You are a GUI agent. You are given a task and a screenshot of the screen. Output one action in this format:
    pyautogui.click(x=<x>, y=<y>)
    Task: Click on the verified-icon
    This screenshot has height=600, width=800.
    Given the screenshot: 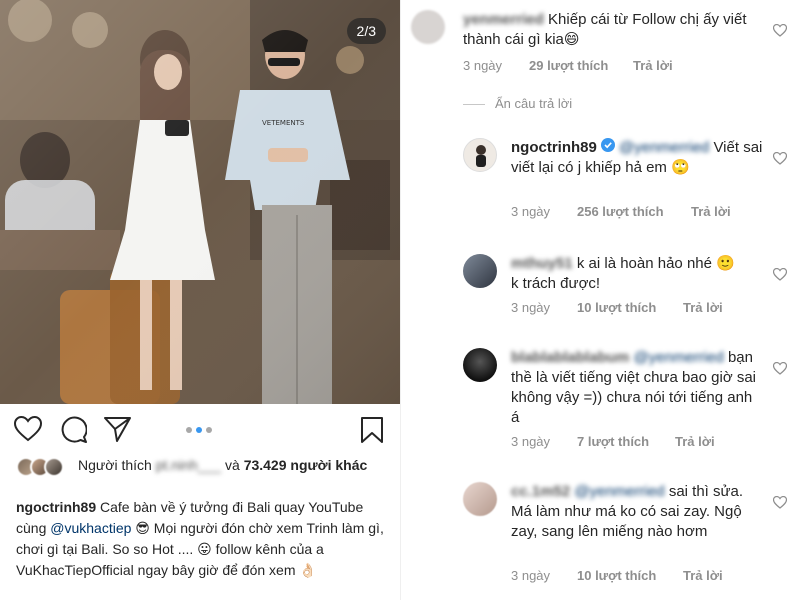 What is the action you would take?
    pyautogui.click(x=607, y=148)
    